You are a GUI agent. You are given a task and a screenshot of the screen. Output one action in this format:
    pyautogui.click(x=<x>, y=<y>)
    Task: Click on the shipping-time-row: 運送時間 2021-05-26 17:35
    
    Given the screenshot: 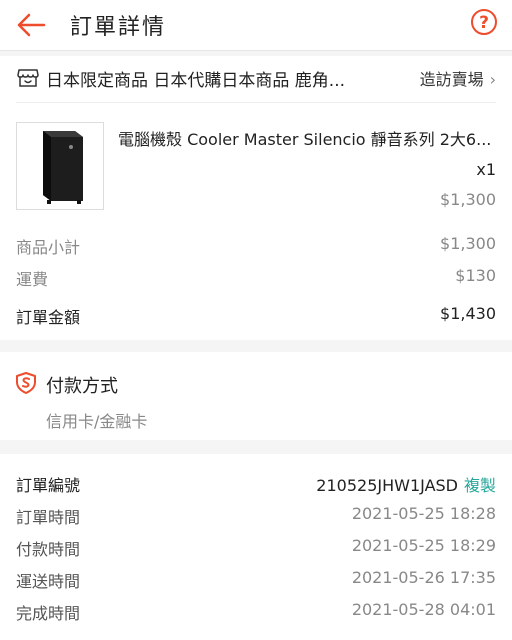 What is the action you would take?
    pyautogui.click(x=256, y=580)
    